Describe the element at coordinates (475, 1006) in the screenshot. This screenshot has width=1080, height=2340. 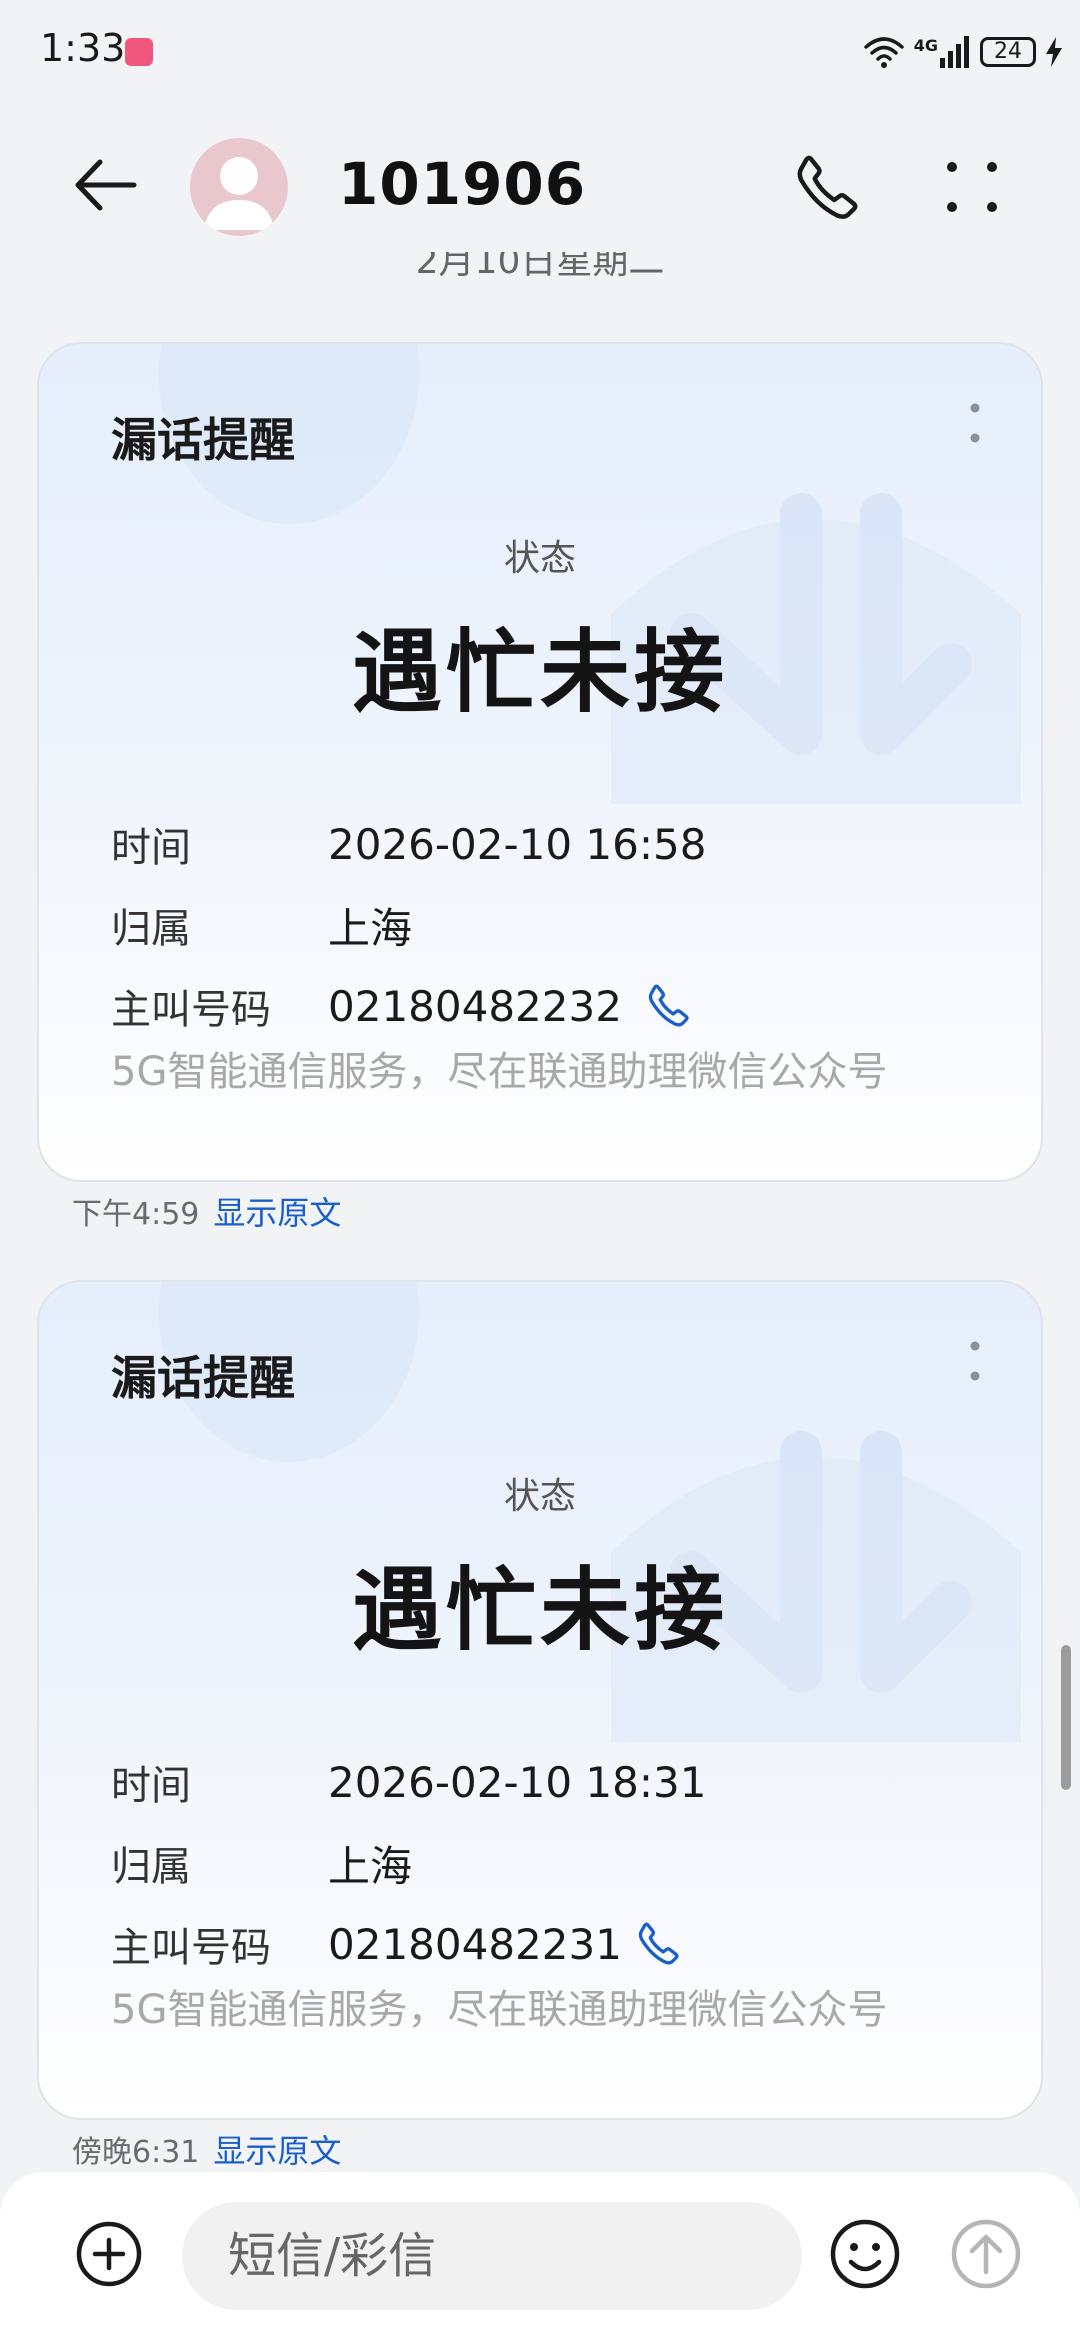
I see `caller-number: 02180482232` at that location.